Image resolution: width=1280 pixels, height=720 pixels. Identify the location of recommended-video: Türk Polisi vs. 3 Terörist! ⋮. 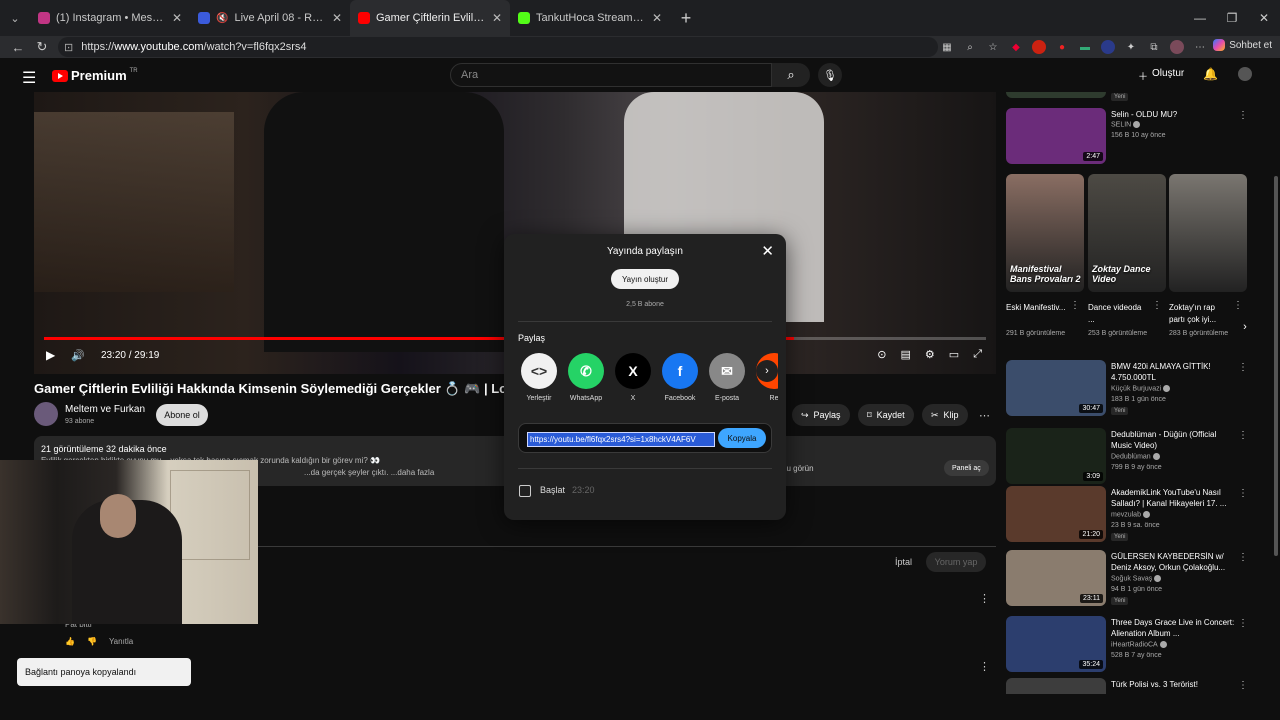
(1131, 686).